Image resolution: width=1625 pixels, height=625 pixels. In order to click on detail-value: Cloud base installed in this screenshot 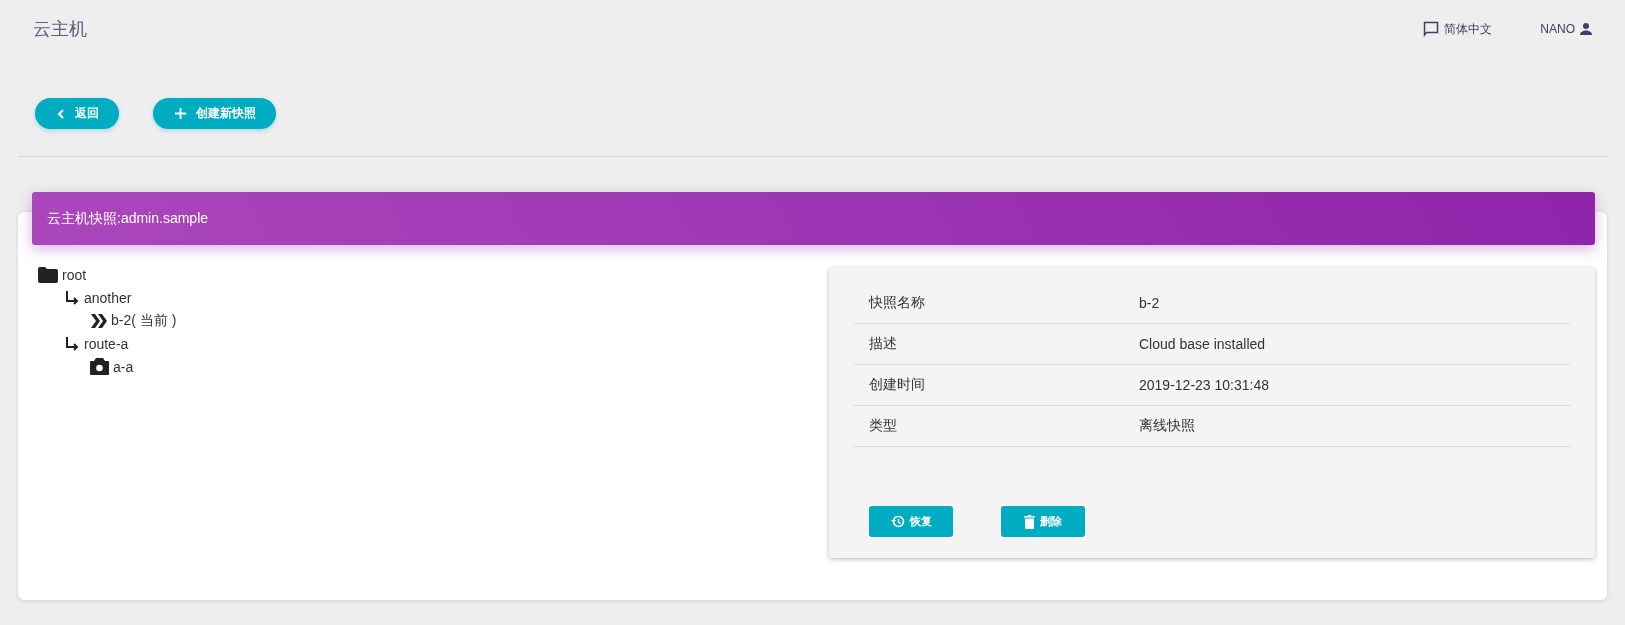, I will do `click(1202, 344)`.